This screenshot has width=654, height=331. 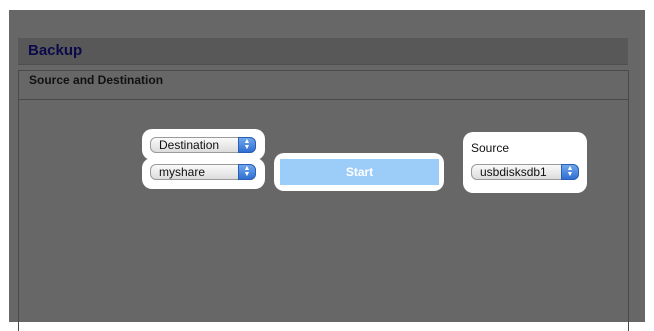 I want to click on destination-type-card: Destination ▲ ▼, so click(x=203, y=144).